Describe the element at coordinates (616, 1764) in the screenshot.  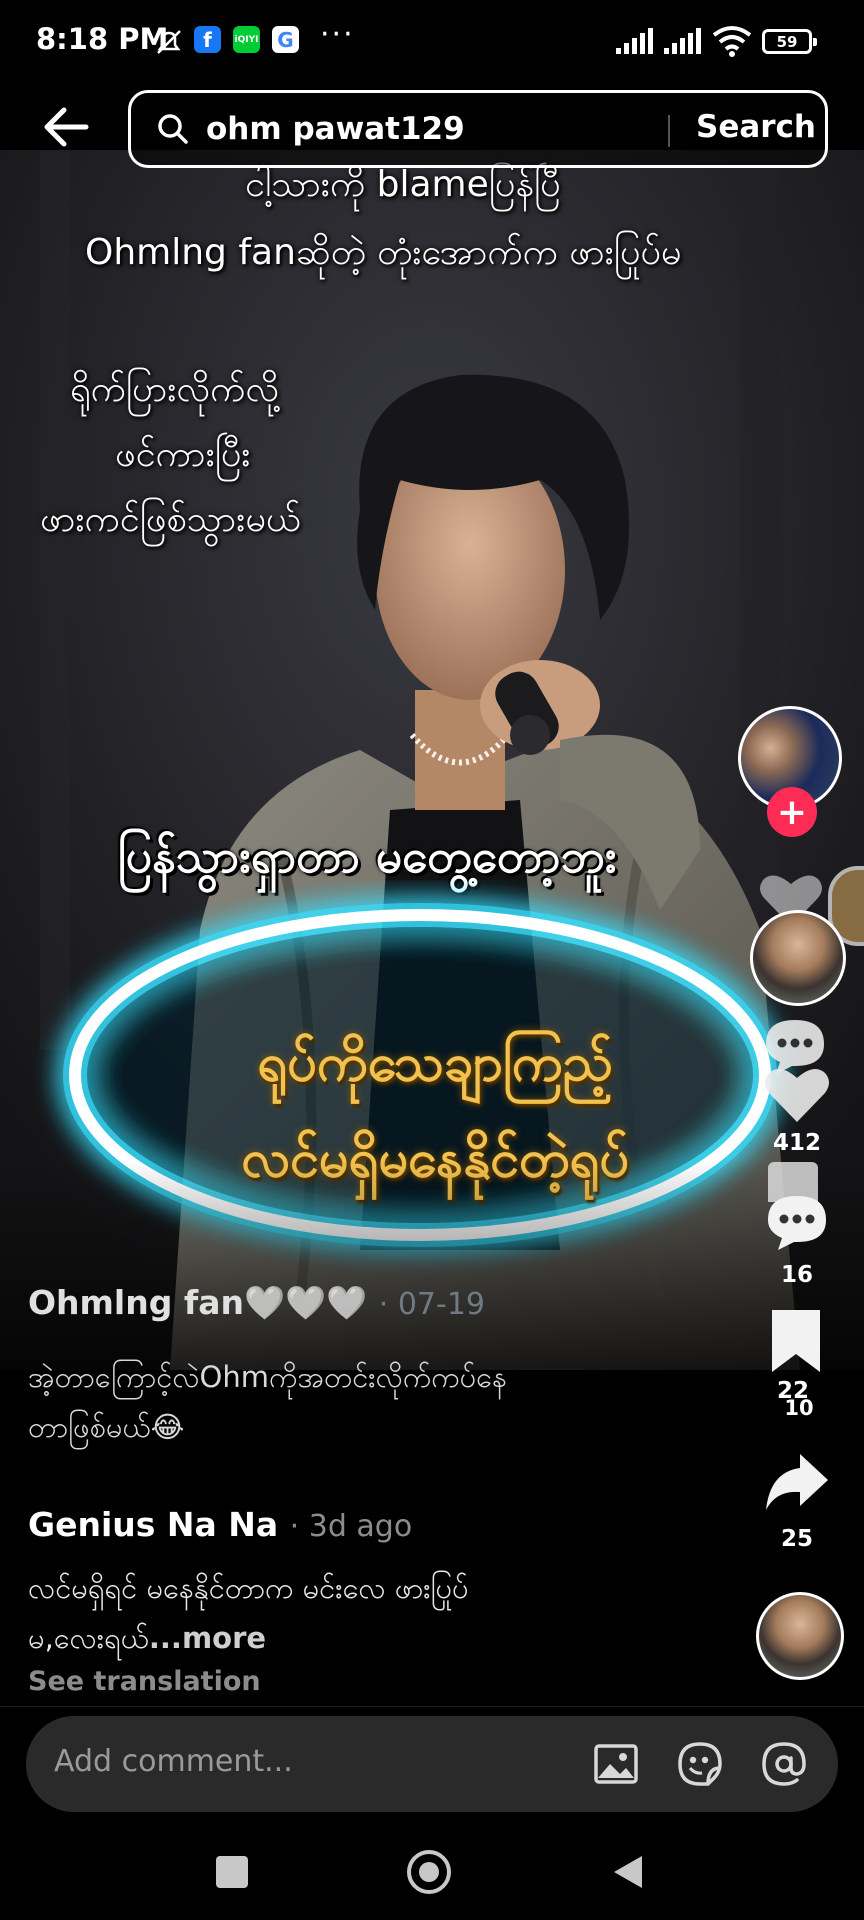
I see `image-icon` at that location.